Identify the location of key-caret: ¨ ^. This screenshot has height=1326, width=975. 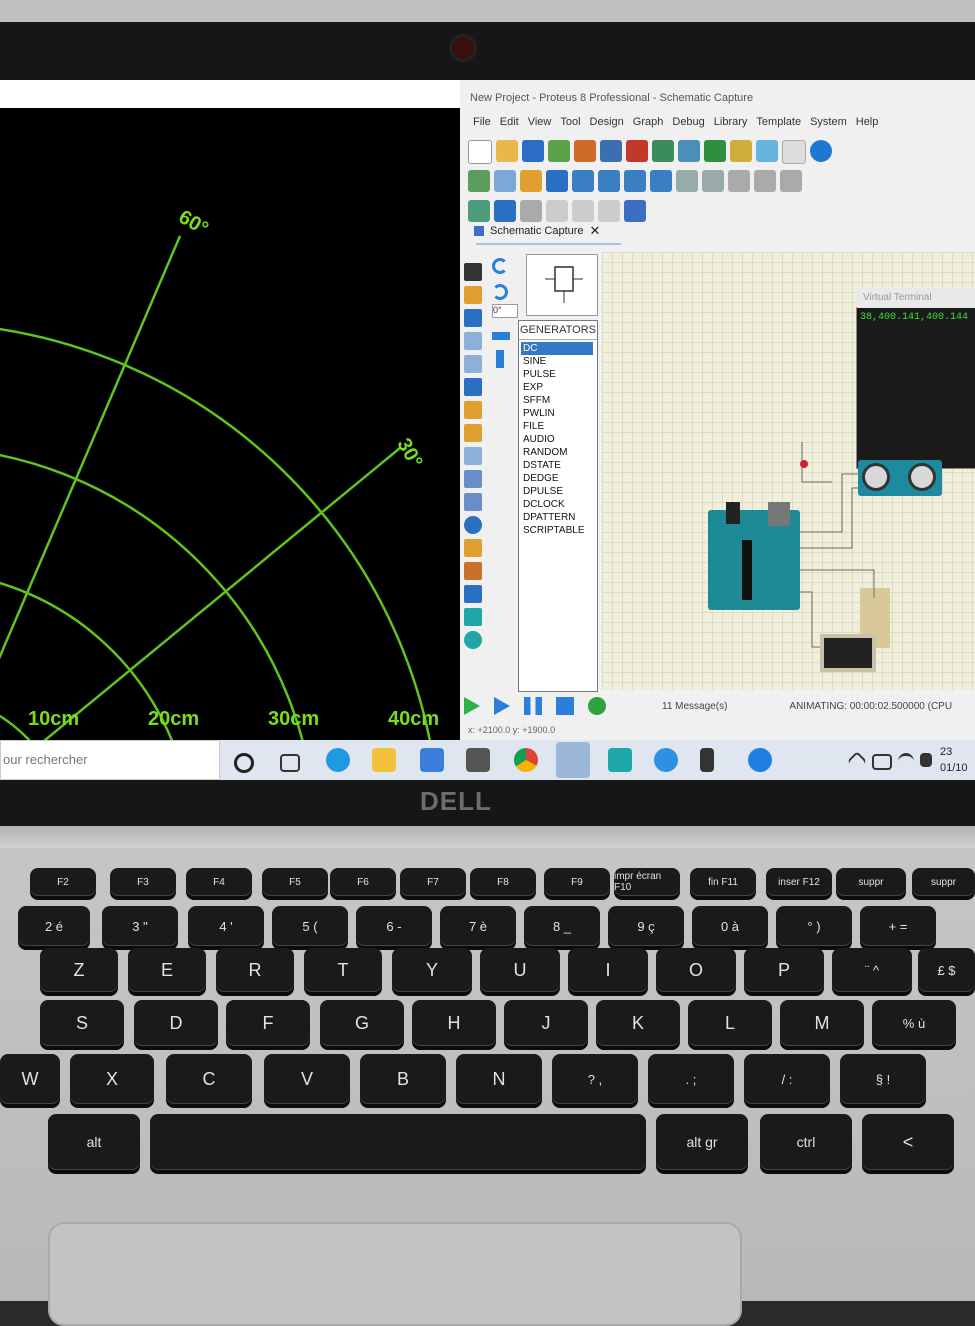
(872, 970).